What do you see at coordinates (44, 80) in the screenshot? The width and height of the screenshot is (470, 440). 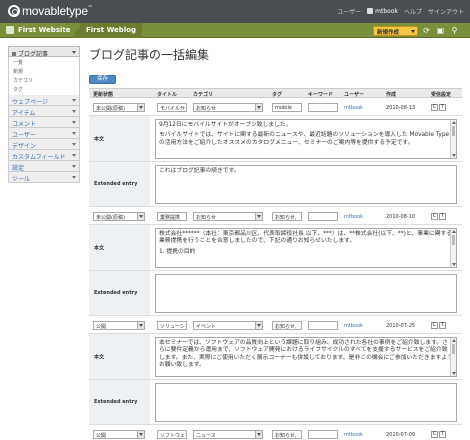 I see `submenu-item-categories: カテゴリ` at bounding box center [44, 80].